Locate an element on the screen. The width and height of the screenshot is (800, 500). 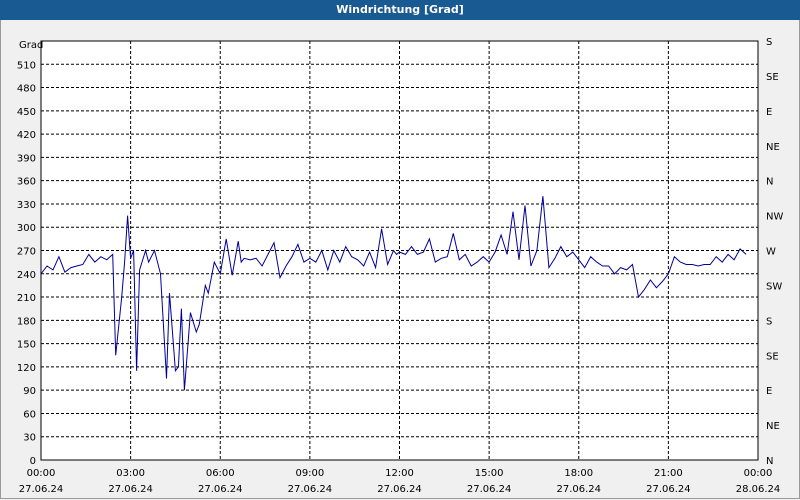
y-axis-label: Grad is located at coordinates (31, 45).